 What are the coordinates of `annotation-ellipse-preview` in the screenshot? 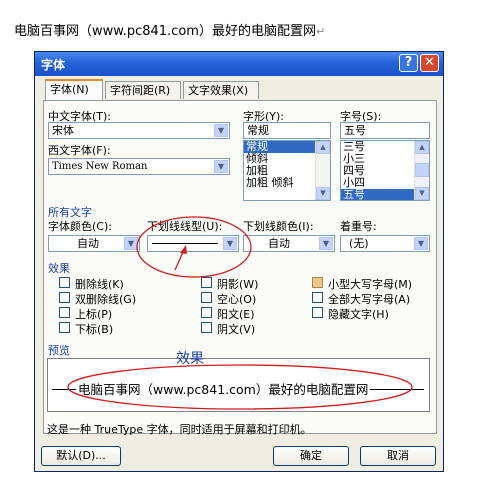 It's located at (240, 387).